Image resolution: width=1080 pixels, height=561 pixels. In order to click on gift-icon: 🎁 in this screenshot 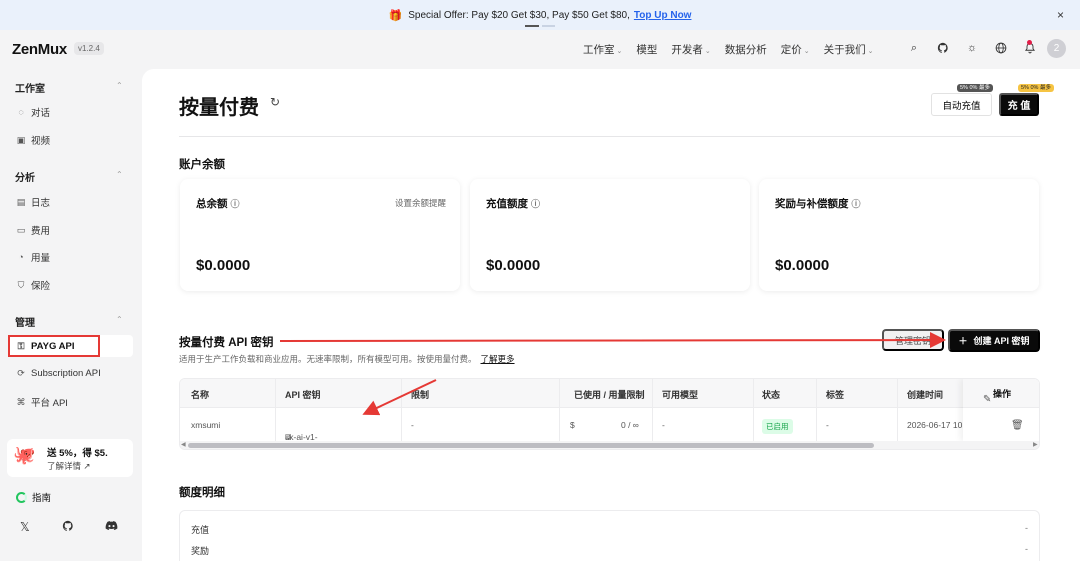, I will do `click(395, 15)`.